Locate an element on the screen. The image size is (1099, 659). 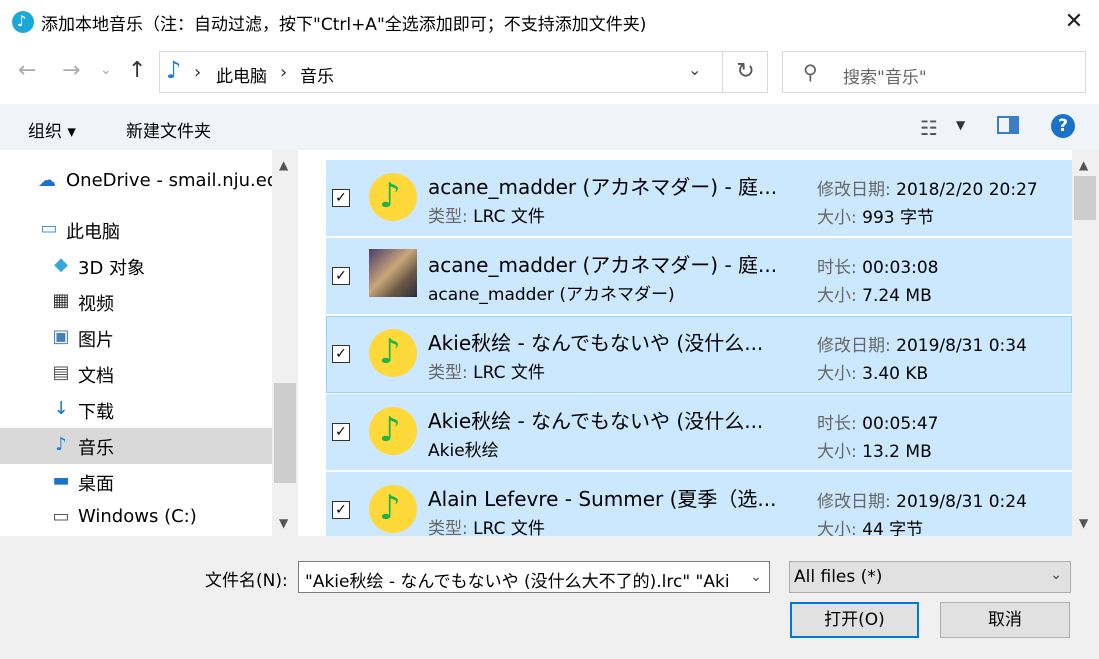
file-duration-value: 00:05:47 is located at coordinates (900, 424).